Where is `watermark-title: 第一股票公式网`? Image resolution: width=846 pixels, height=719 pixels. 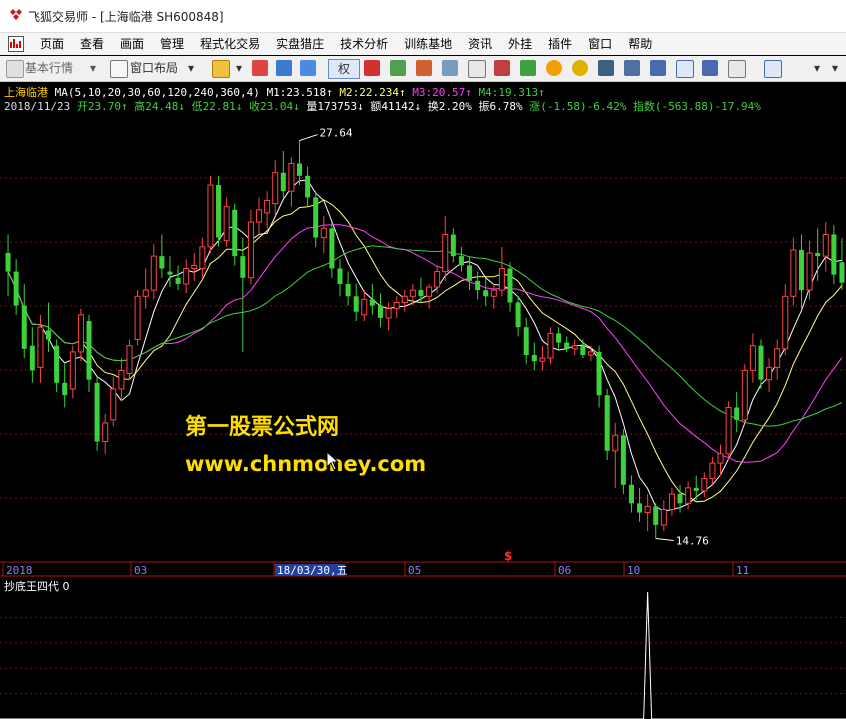
watermark-title: 第一股票公式网 is located at coordinates (262, 427).